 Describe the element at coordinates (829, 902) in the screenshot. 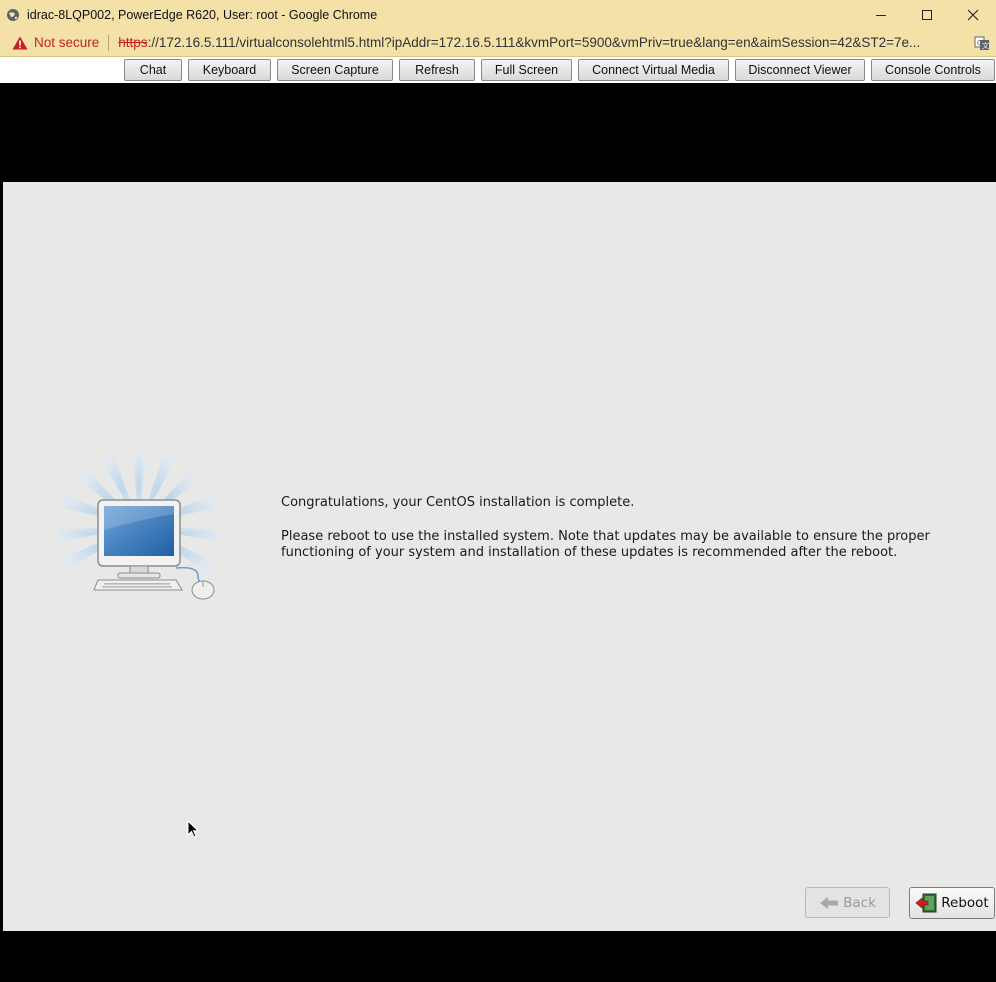

I see `back-arrow-icon` at that location.